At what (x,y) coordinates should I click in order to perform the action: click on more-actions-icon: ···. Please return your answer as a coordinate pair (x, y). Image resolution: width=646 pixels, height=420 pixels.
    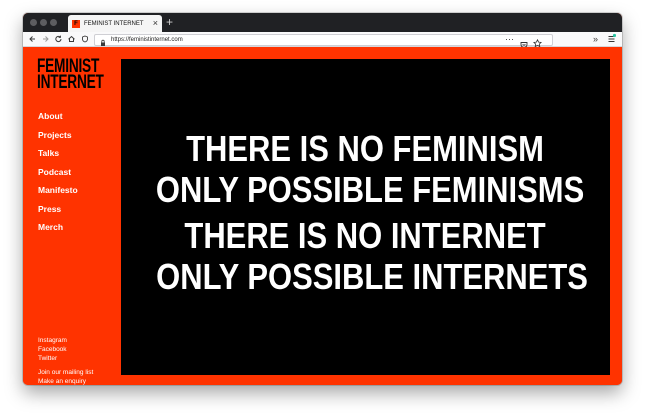
    Looking at the image, I should click on (509, 39).